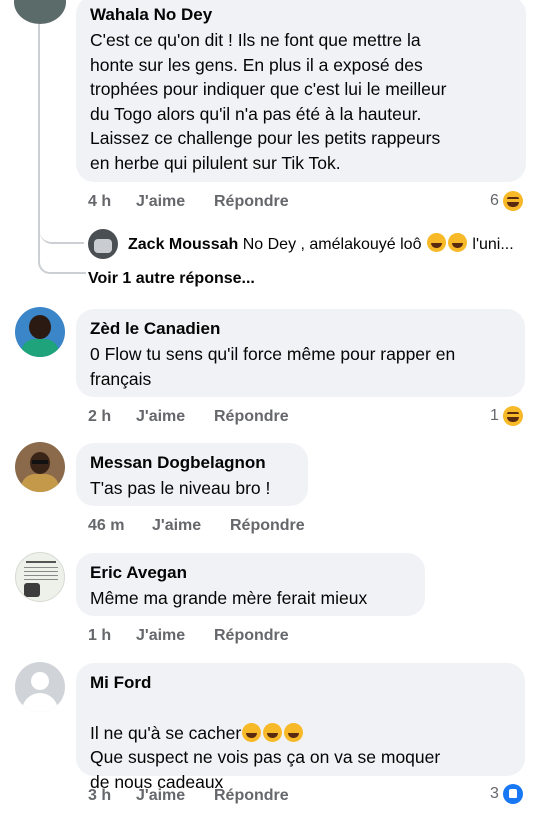  Describe the element at coordinates (294, 732) in the screenshot. I see `tears-of-joy-emoji-icon` at that location.